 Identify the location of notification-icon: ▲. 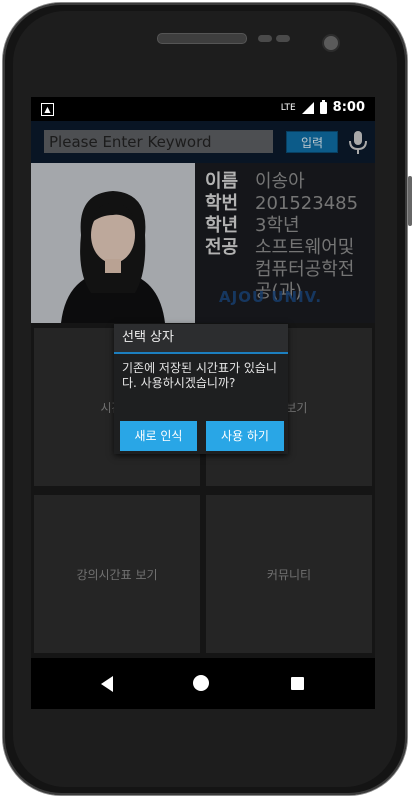
(47, 109).